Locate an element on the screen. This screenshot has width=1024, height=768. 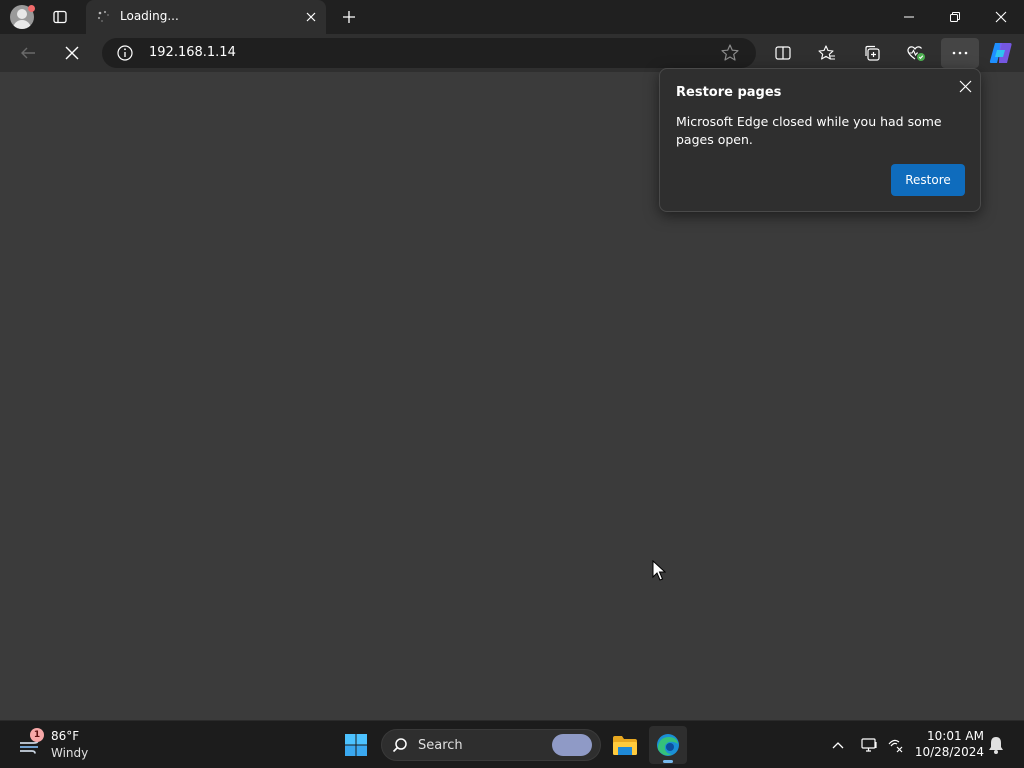
network-icon is located at coordinates (895, 746).